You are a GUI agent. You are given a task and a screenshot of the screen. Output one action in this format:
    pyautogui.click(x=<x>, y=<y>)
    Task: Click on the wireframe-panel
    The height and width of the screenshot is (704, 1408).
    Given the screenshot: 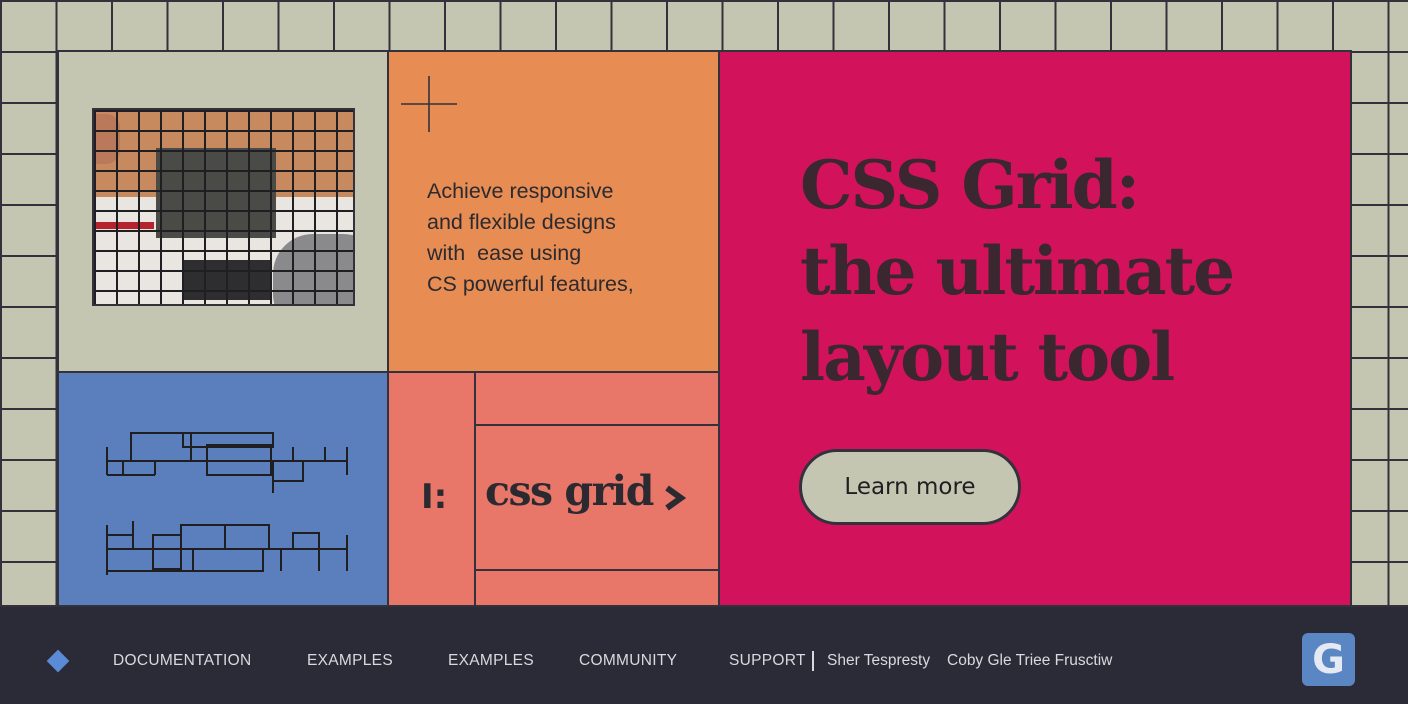 What is the action you would take?
    pyautogui.click(x=223, y=489)
    